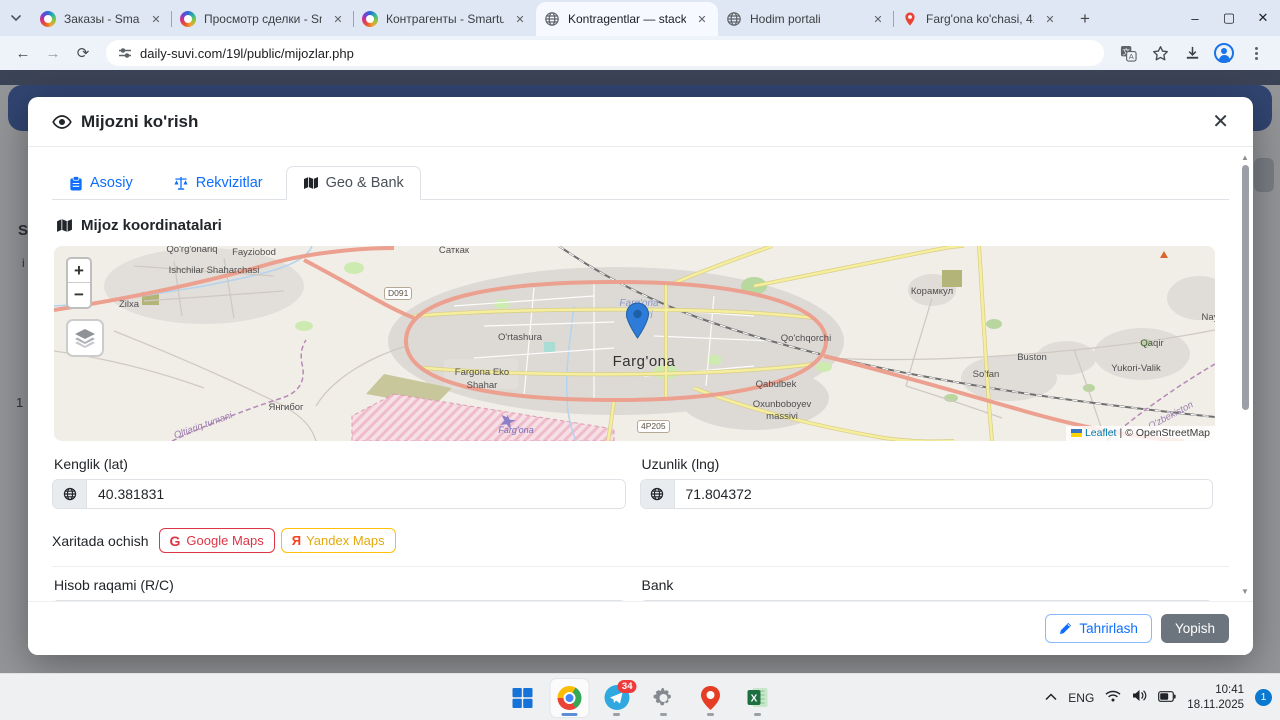 Image resolution: width=1280 pixels, height=720 pixels. I want to click on road-shield: D091, so click(398, 293).